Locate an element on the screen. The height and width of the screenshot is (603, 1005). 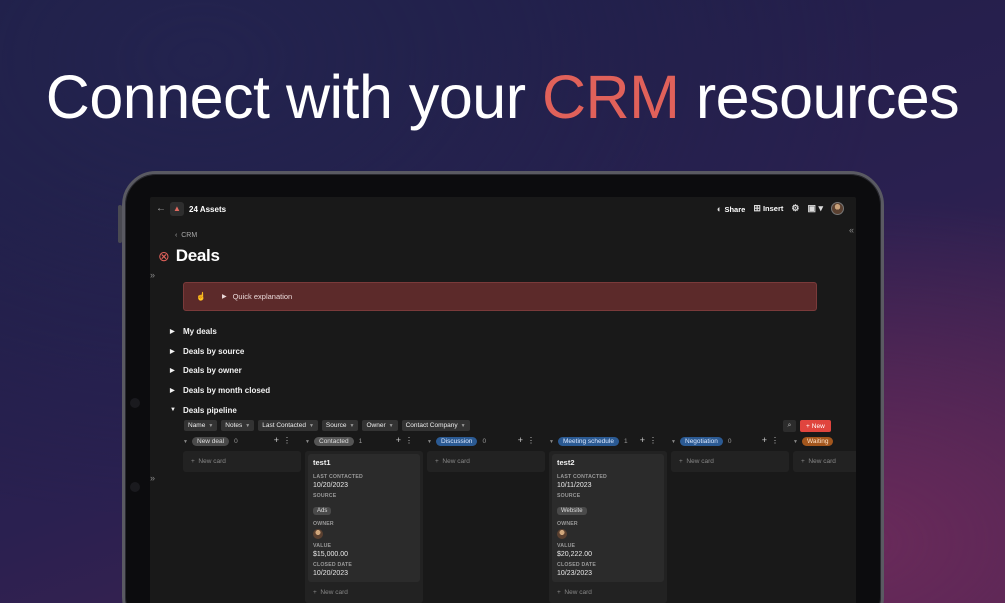
field-value: 10/20/2023 is located at coordinates (331, 573).